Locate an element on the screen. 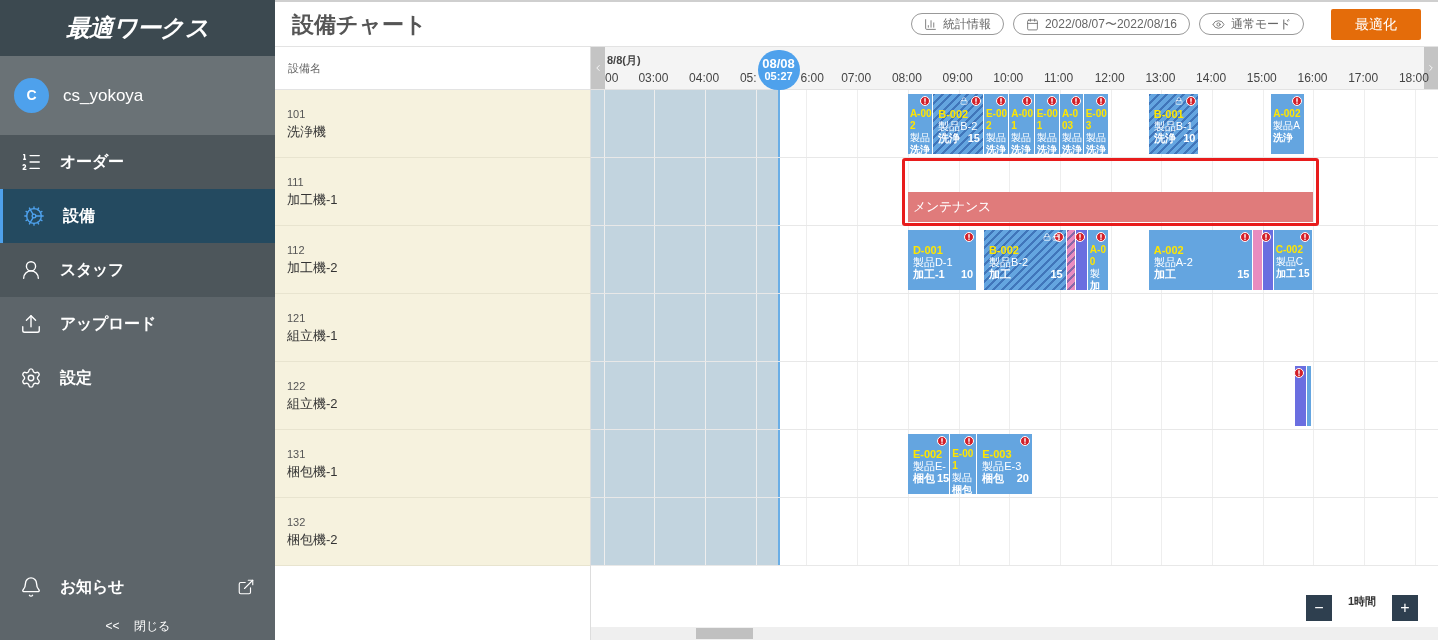 The width and height of the screenshot is (1438, 640). order-code: A-001 is located at coordinates (1022, 120).